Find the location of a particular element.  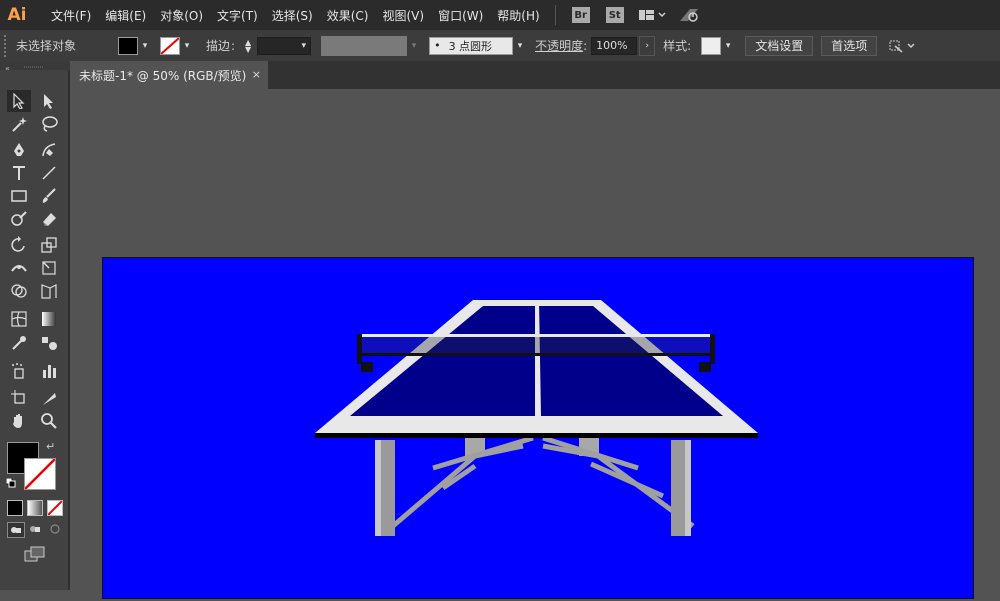

bridge-button: Br is located at coordinates (580, 15).